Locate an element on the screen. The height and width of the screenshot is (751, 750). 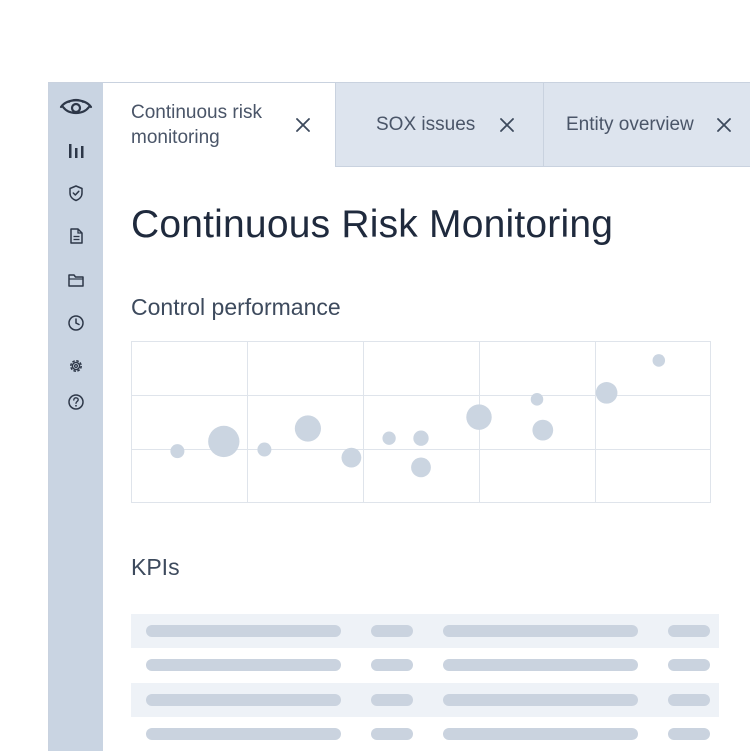
tab-label: SOX issues is located at coordinates (426, 124).